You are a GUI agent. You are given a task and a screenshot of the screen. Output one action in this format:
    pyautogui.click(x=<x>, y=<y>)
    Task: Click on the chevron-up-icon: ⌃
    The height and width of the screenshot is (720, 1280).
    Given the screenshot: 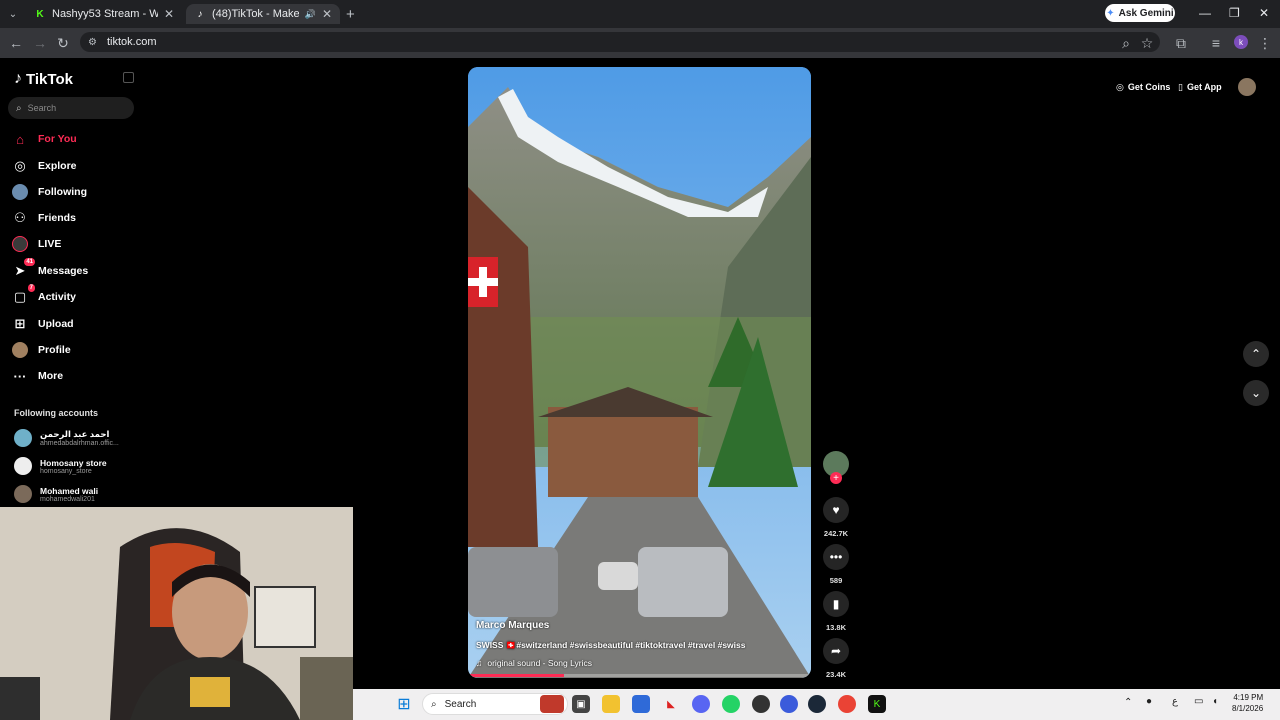 What is the action you would take?
    pyautogui.click(x=1256, y=354)
    